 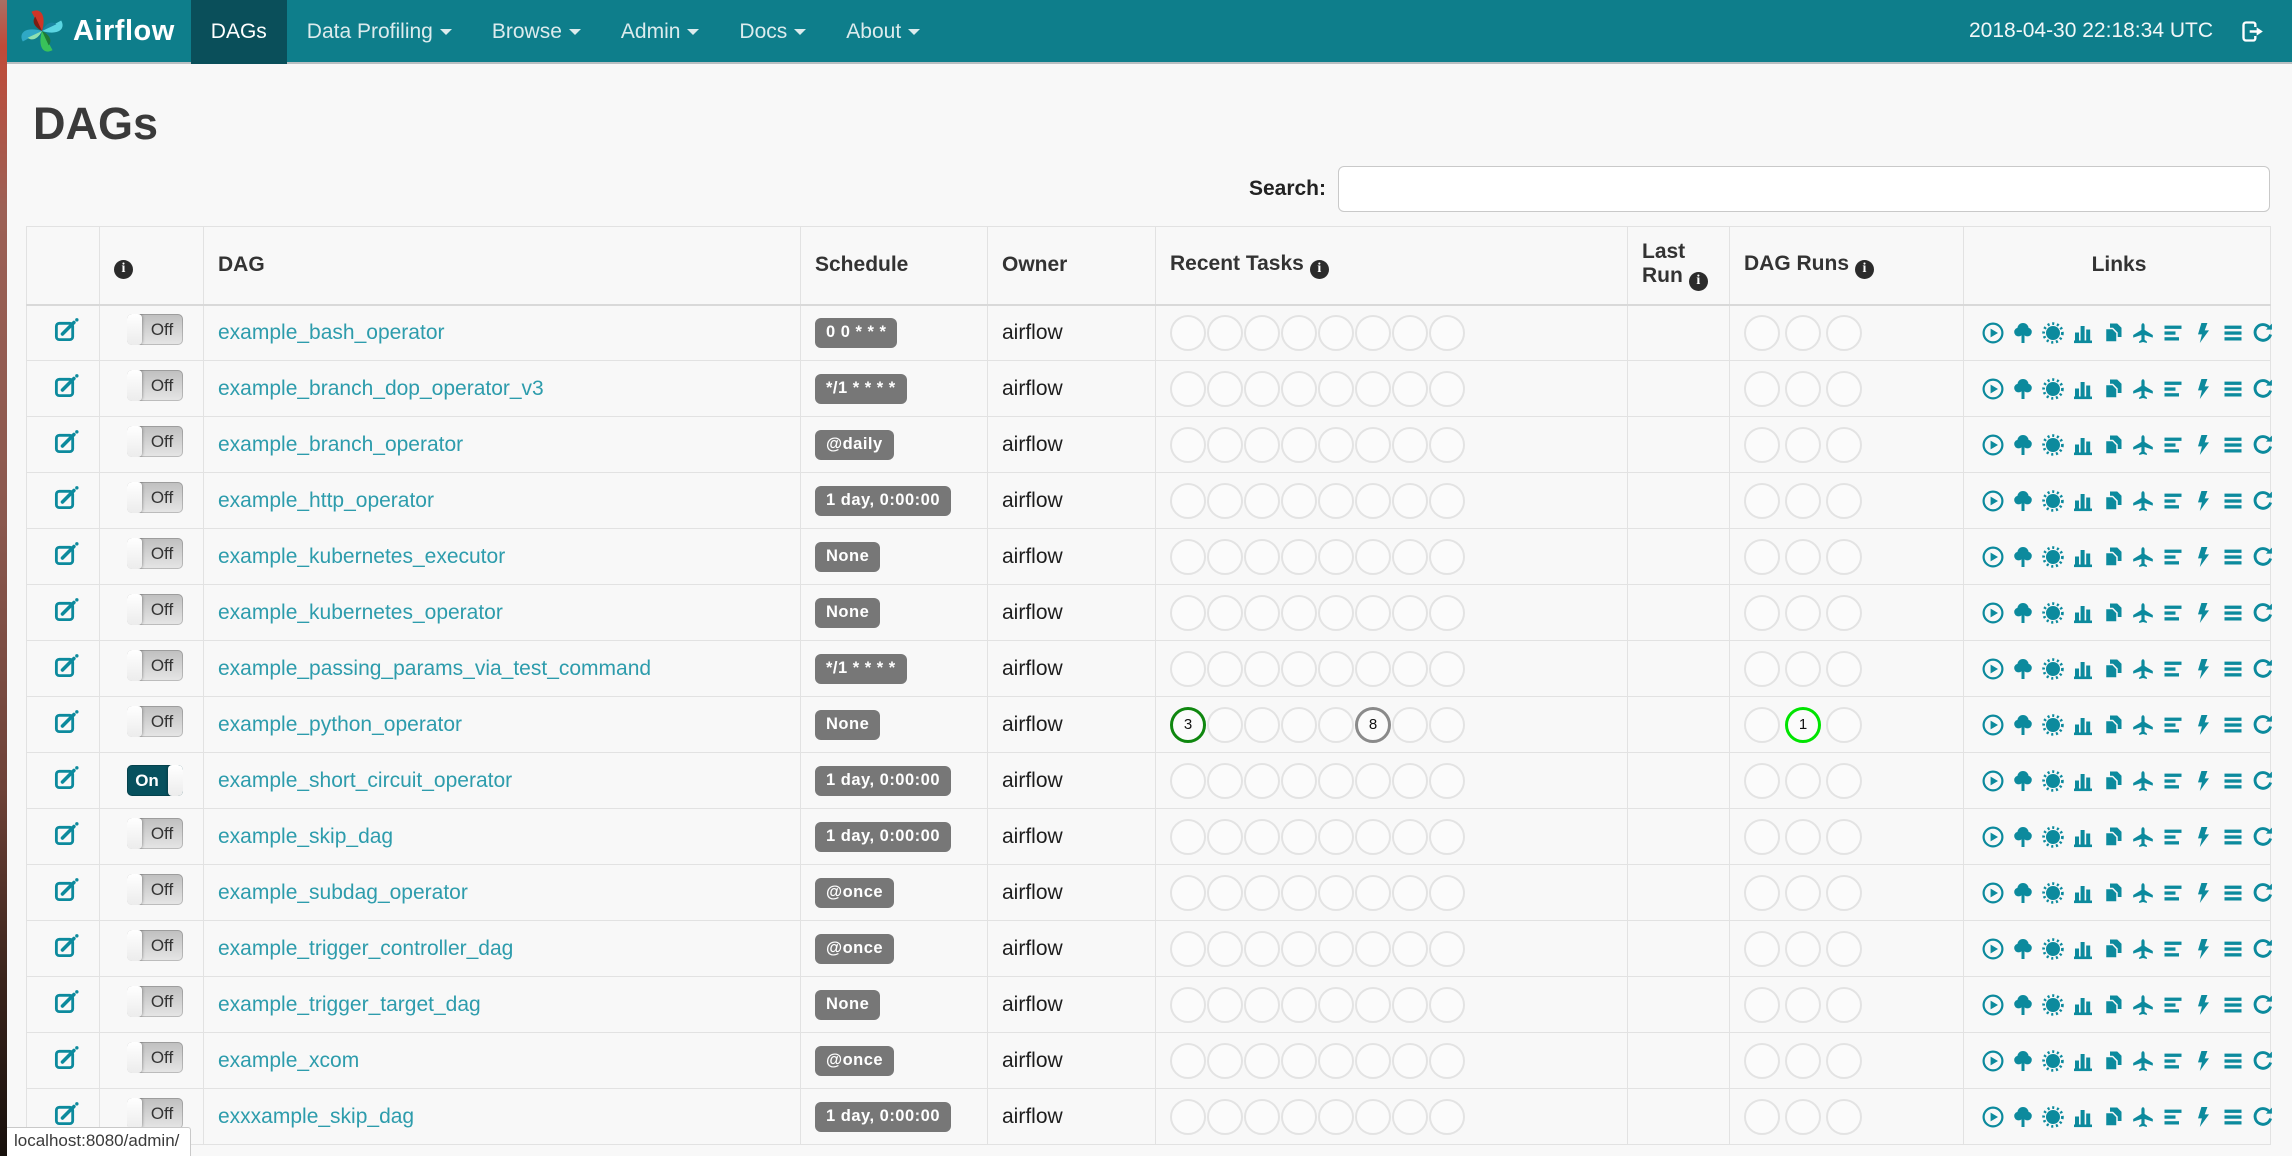 I want to click on nav-link-docs: Docs, so click(x=772, y=32).